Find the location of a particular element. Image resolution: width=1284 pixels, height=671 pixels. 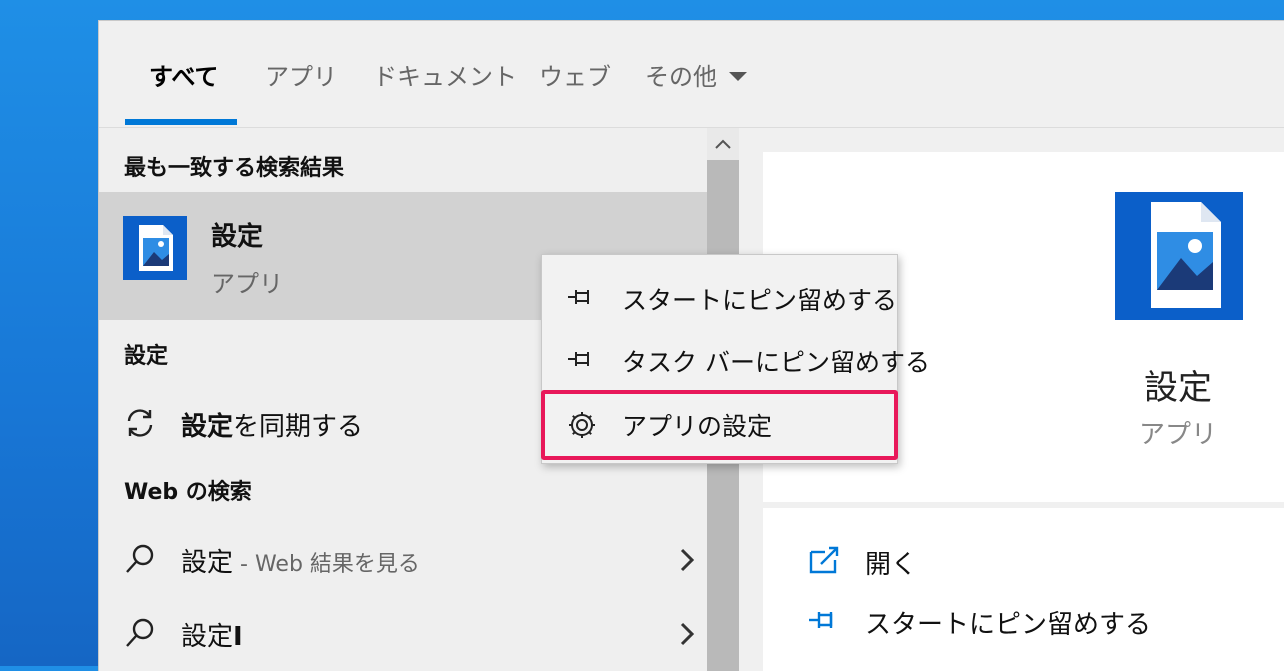

context-pin-to-taskbar-label: タスク バーにピン留めする is located at coordinates (776, 362).